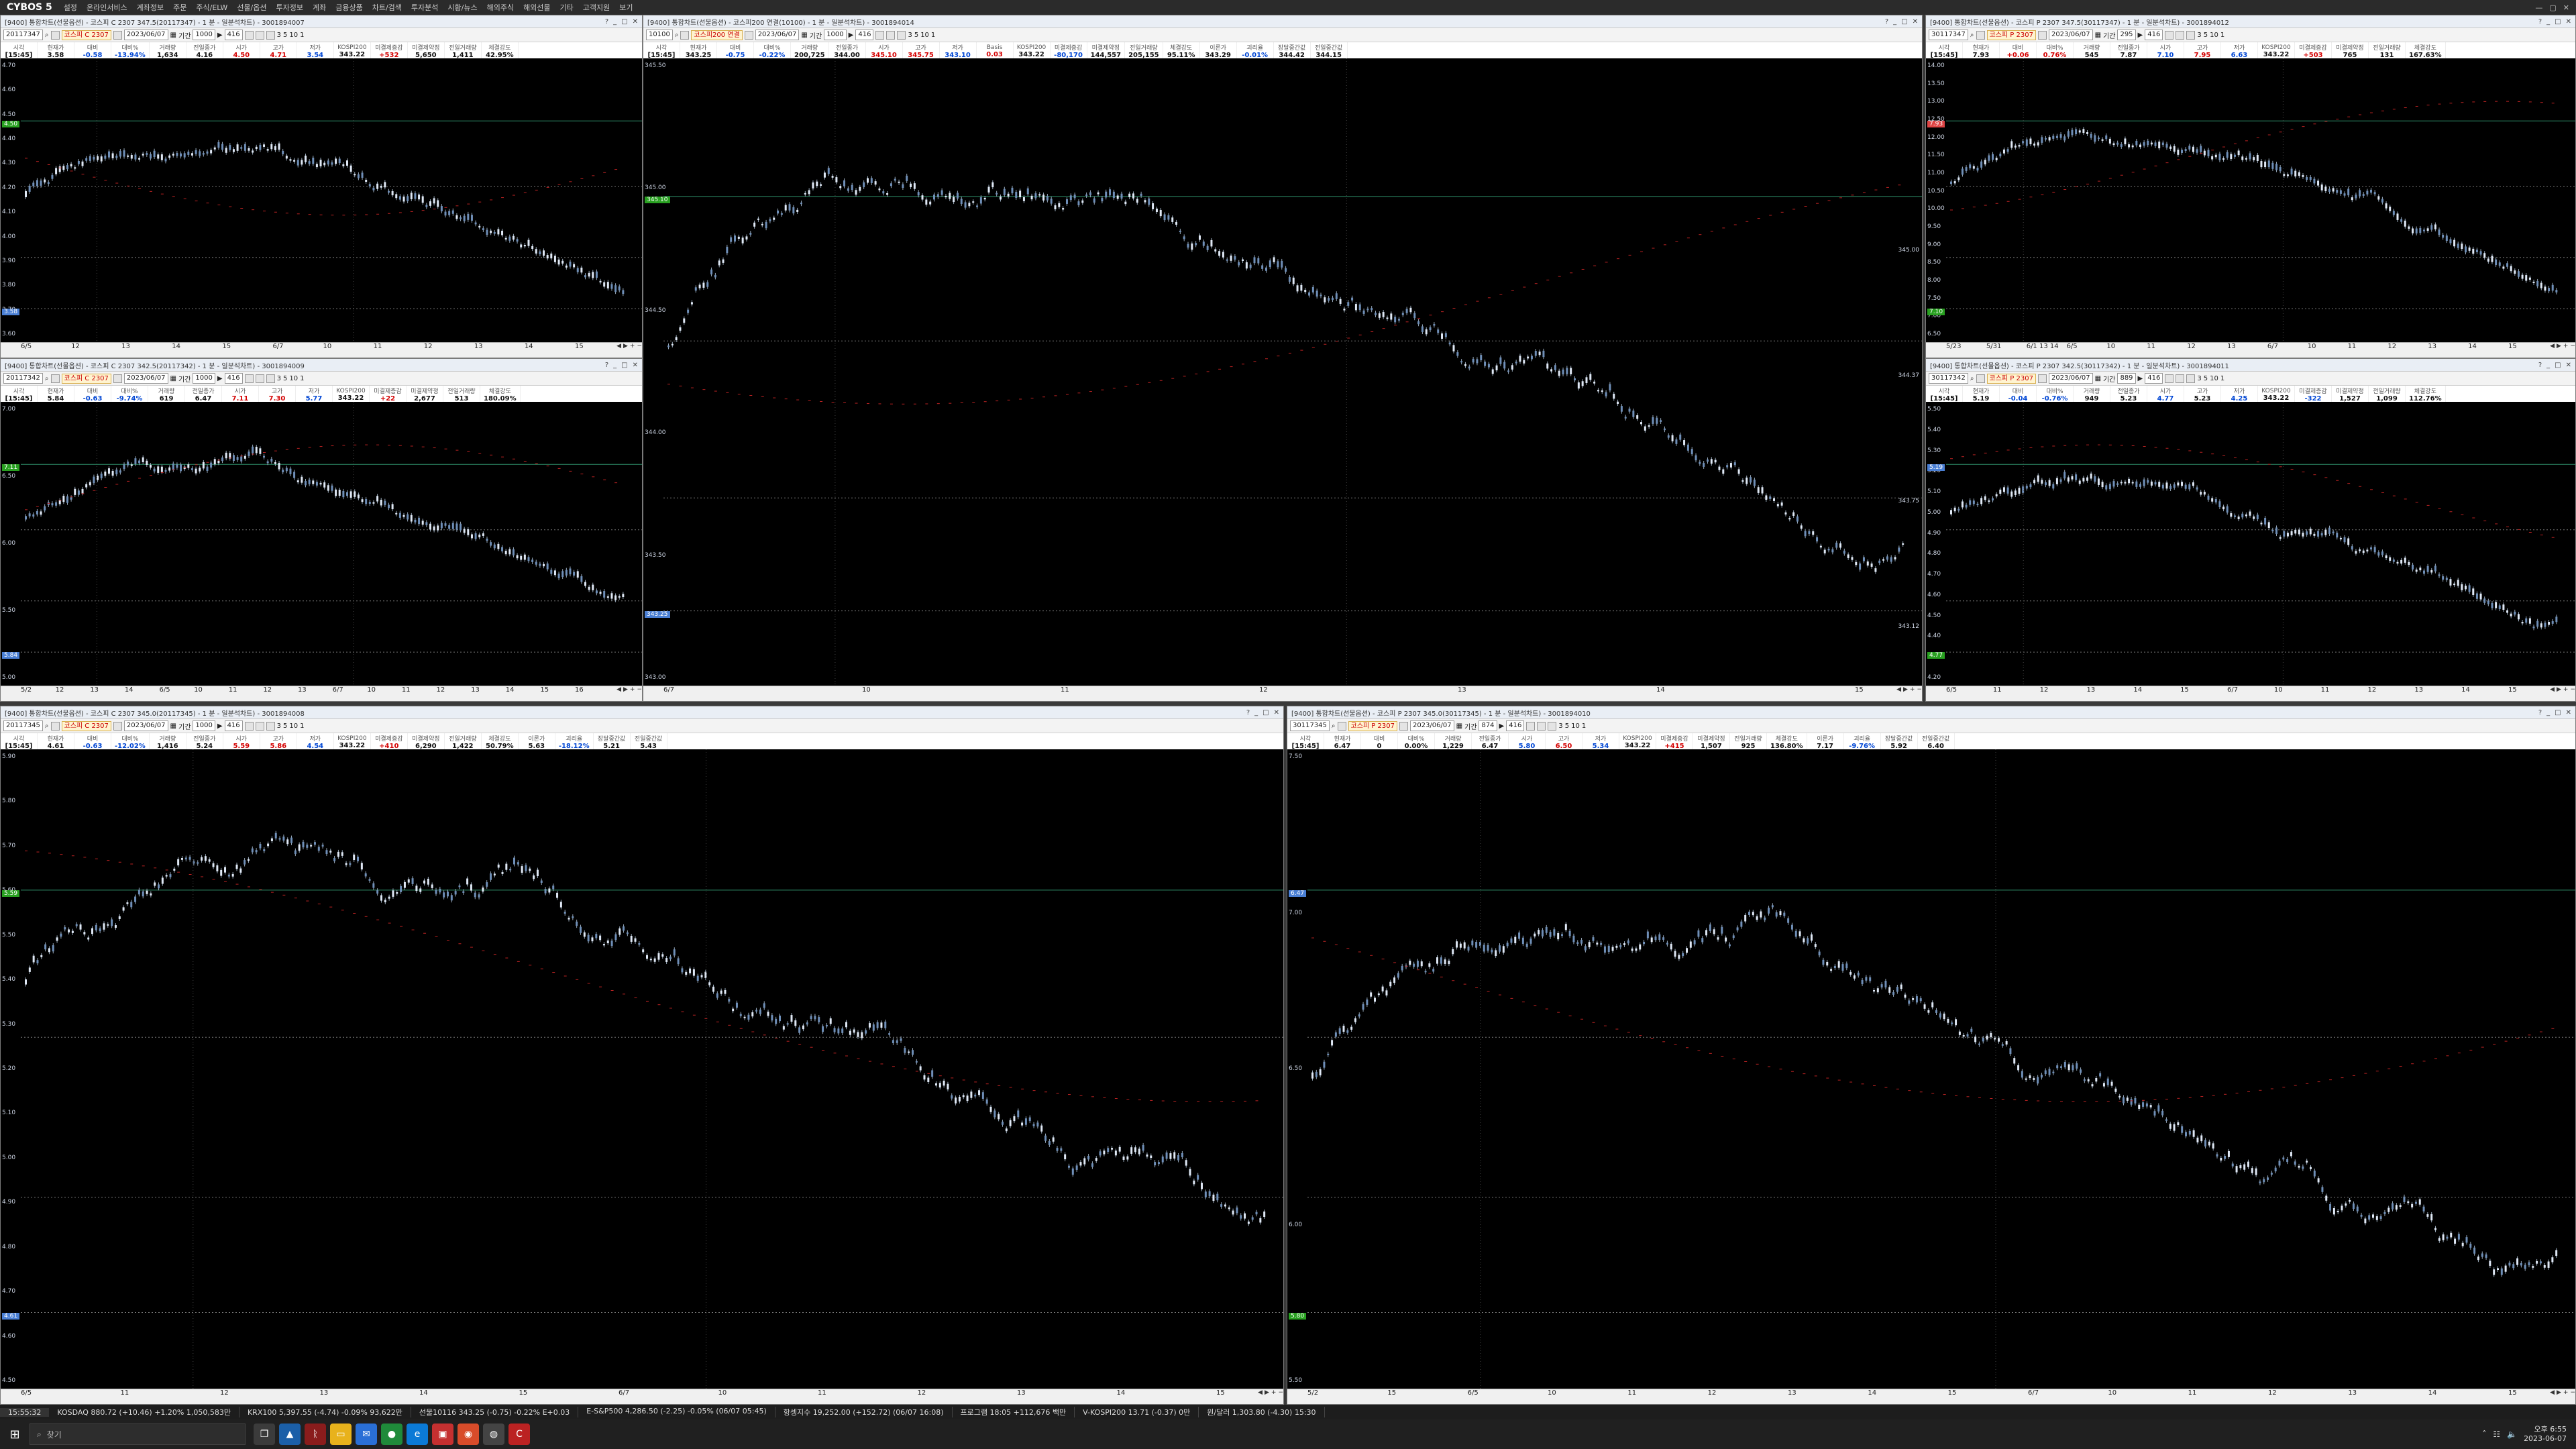 This screenshot has height=1449, width=2576. What do you see at coordinates (2512, 1434) in the screenshot?
I see `volume-icon: 🔈` at bounding box center [2512, 1434].